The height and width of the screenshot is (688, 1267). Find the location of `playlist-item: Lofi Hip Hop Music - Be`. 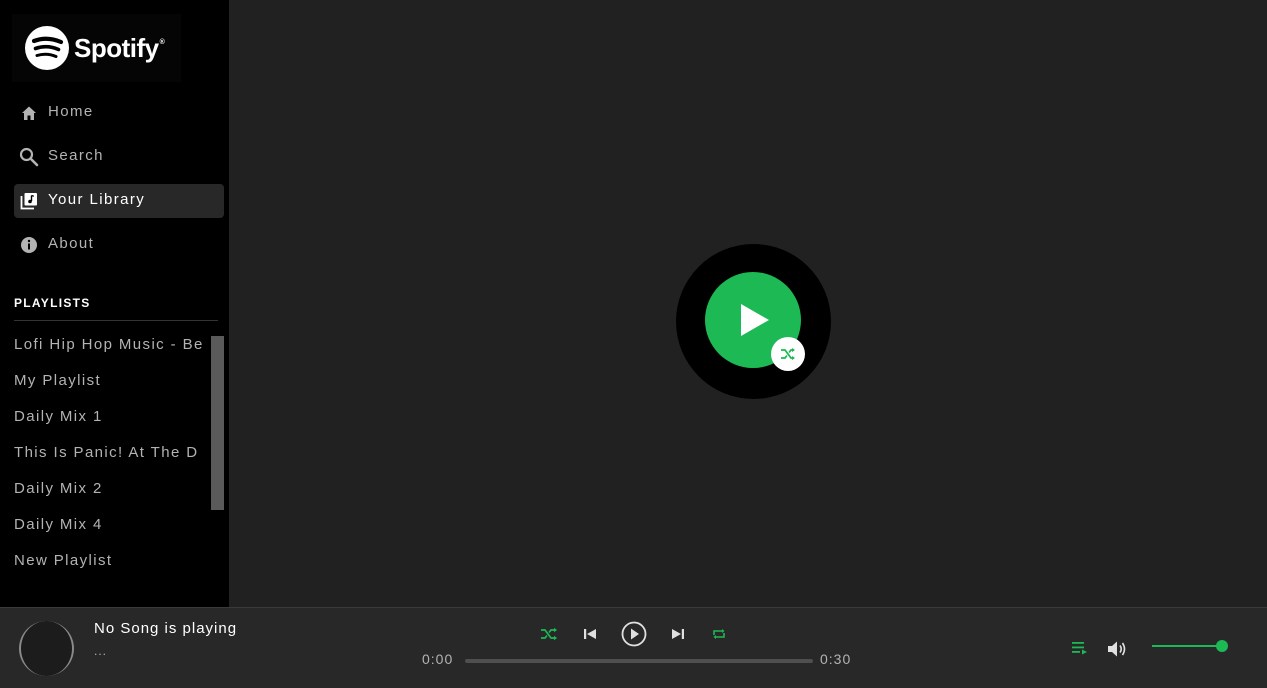

playlist-item: Lofi Hip Hop Music - Be is located at coordinates (113, 352).